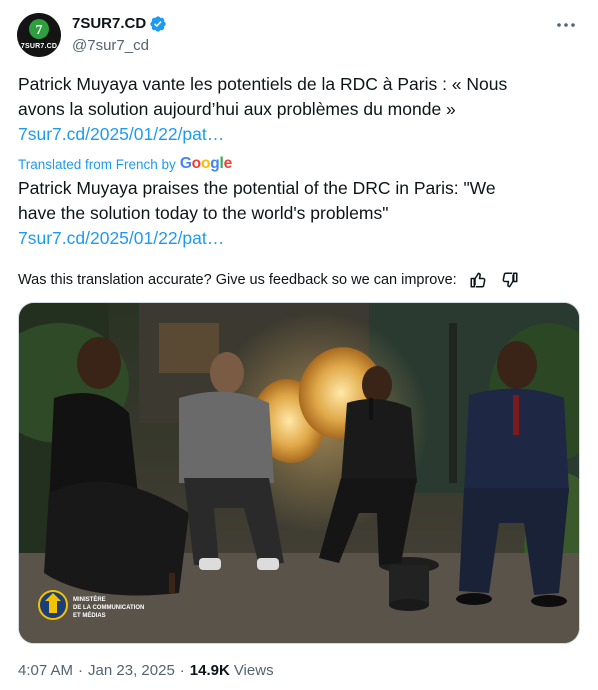 The height and width of the screenshot is (690, 598). I want to click on more-options-button, so click(566, 25).